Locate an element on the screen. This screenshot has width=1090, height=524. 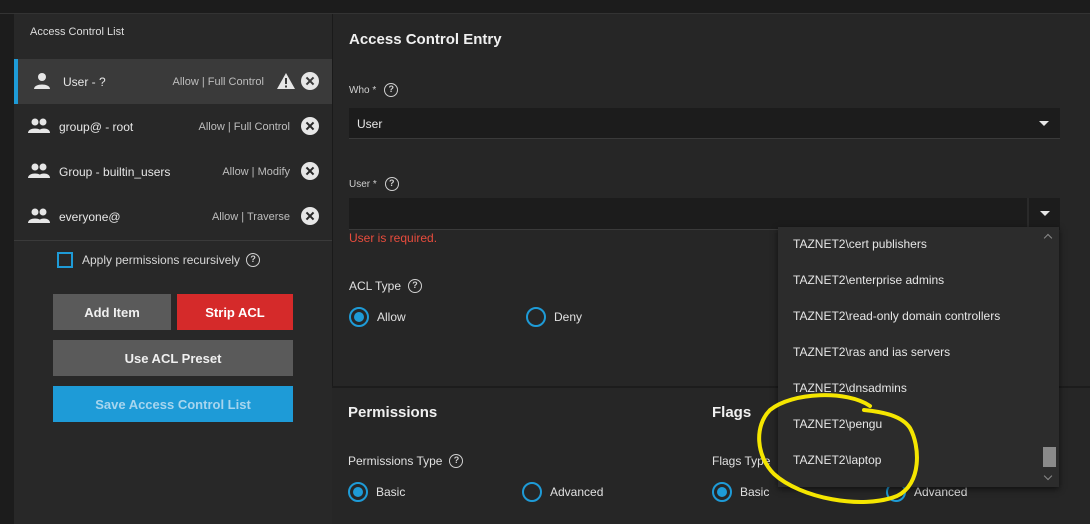
flags-type-label: Flags Type is located at coordinates (741, 461).